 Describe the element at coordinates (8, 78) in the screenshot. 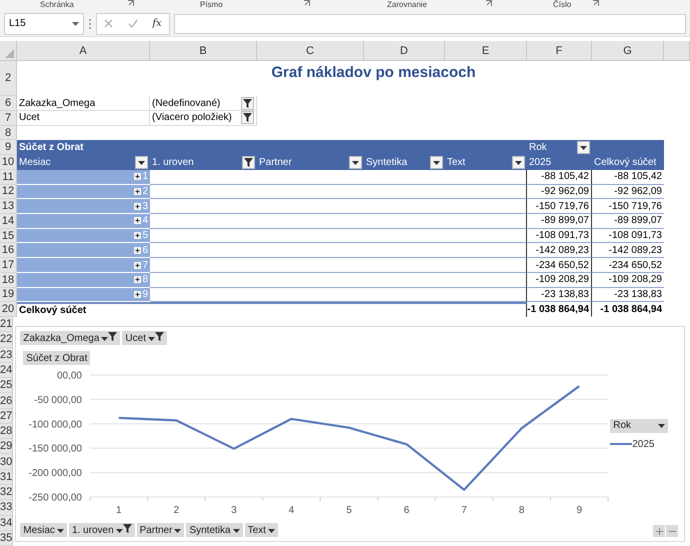

I see `row-header: 2` at that location.